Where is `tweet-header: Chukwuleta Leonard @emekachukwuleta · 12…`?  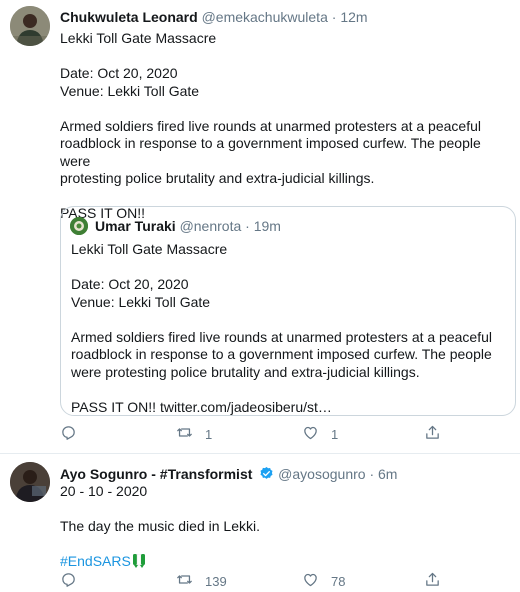
tweet-header: Chukwuleta Leonard @emekachukwuleta · 12… is located at coordinates (214, 17).